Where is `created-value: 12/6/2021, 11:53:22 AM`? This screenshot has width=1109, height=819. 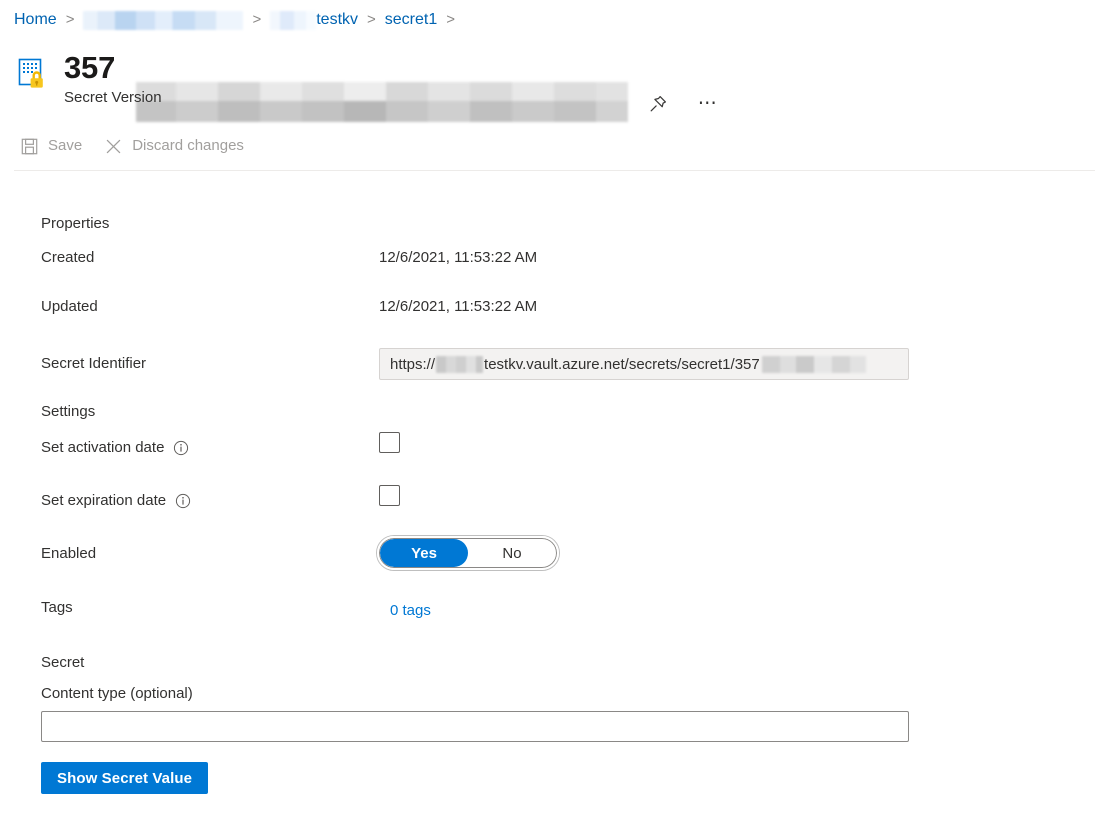 created-value: 12/6/2021, 11:53:22 AM is located at coordinates (458, 257).